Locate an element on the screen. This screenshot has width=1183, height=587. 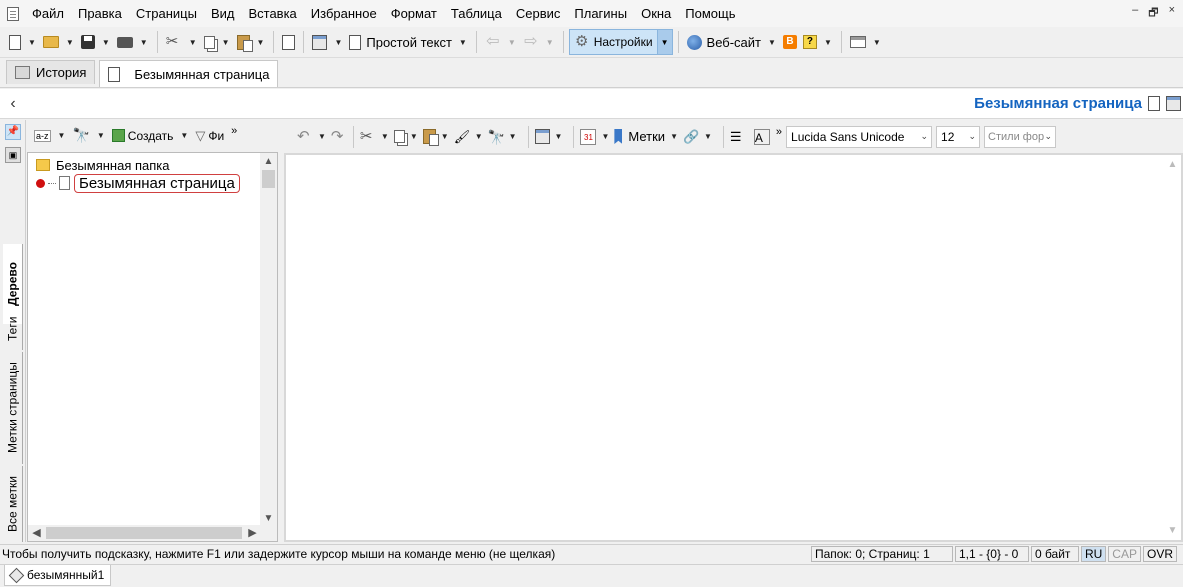
menu-pages: Страницы is located at coordinates (166, 13).